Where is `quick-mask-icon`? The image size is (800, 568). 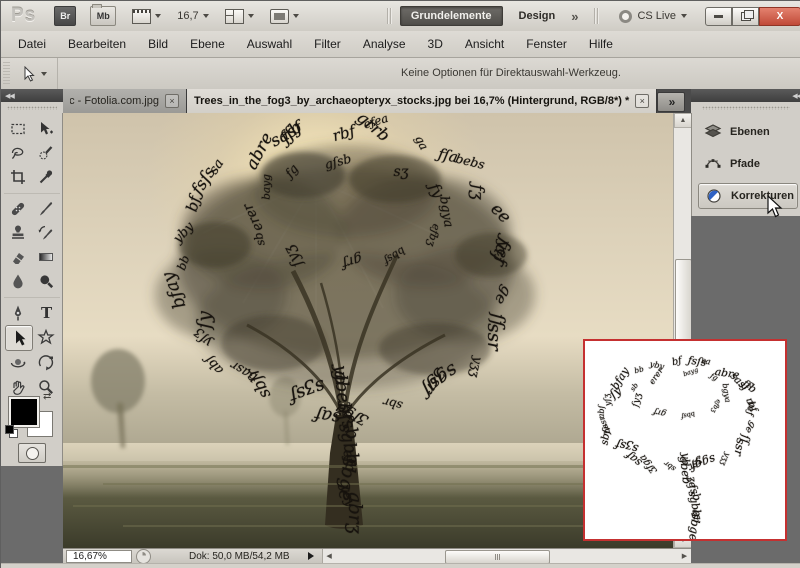 quick-mask-icon is located at coordinates (32, 453).